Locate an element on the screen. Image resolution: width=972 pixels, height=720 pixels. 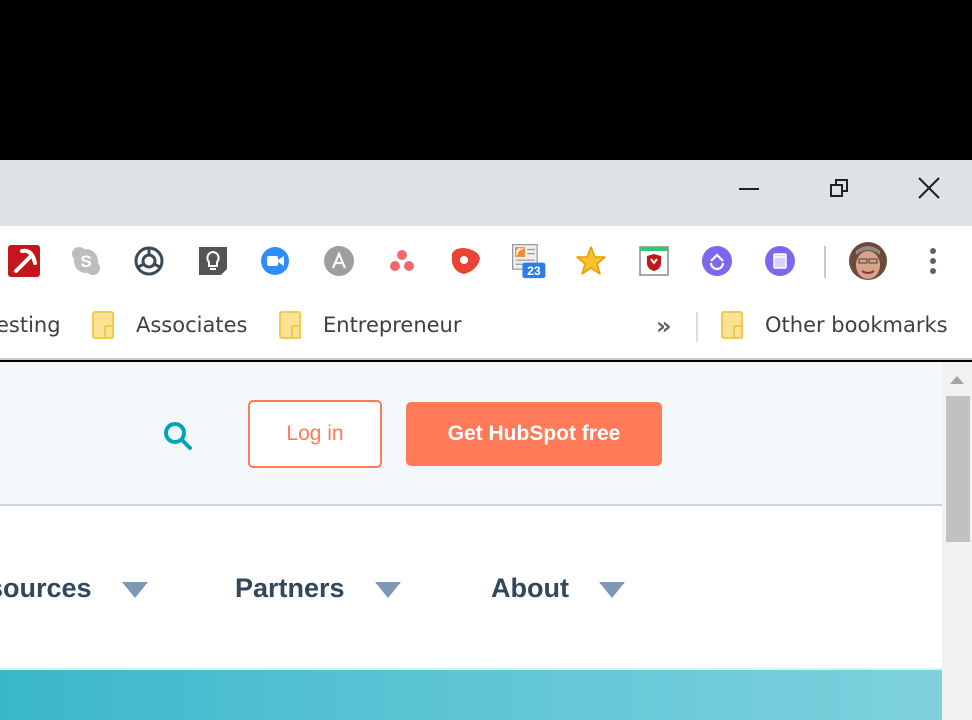
rss-feed-icon: 23 is located at coordinates (529, 261).